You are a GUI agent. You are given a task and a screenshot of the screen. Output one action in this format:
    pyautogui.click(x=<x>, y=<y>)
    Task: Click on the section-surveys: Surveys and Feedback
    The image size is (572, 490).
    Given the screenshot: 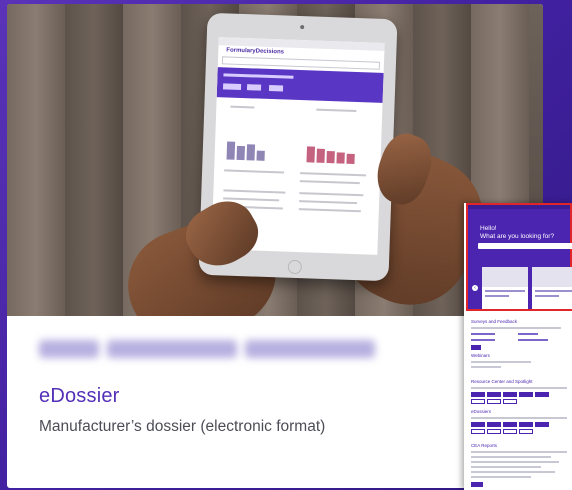 What is the action you would take?
    pyautogui.click(x=494, y=321)
    